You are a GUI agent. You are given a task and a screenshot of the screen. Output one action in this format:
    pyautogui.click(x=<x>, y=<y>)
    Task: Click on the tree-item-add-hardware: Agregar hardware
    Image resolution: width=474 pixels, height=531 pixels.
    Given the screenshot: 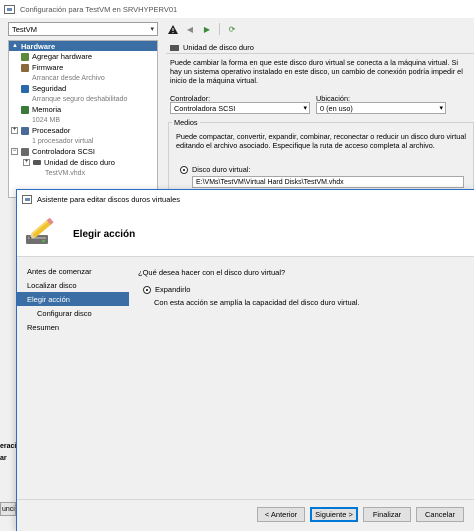 What is the action you would take?
    pyautogui.click(x=83, y=56)
    